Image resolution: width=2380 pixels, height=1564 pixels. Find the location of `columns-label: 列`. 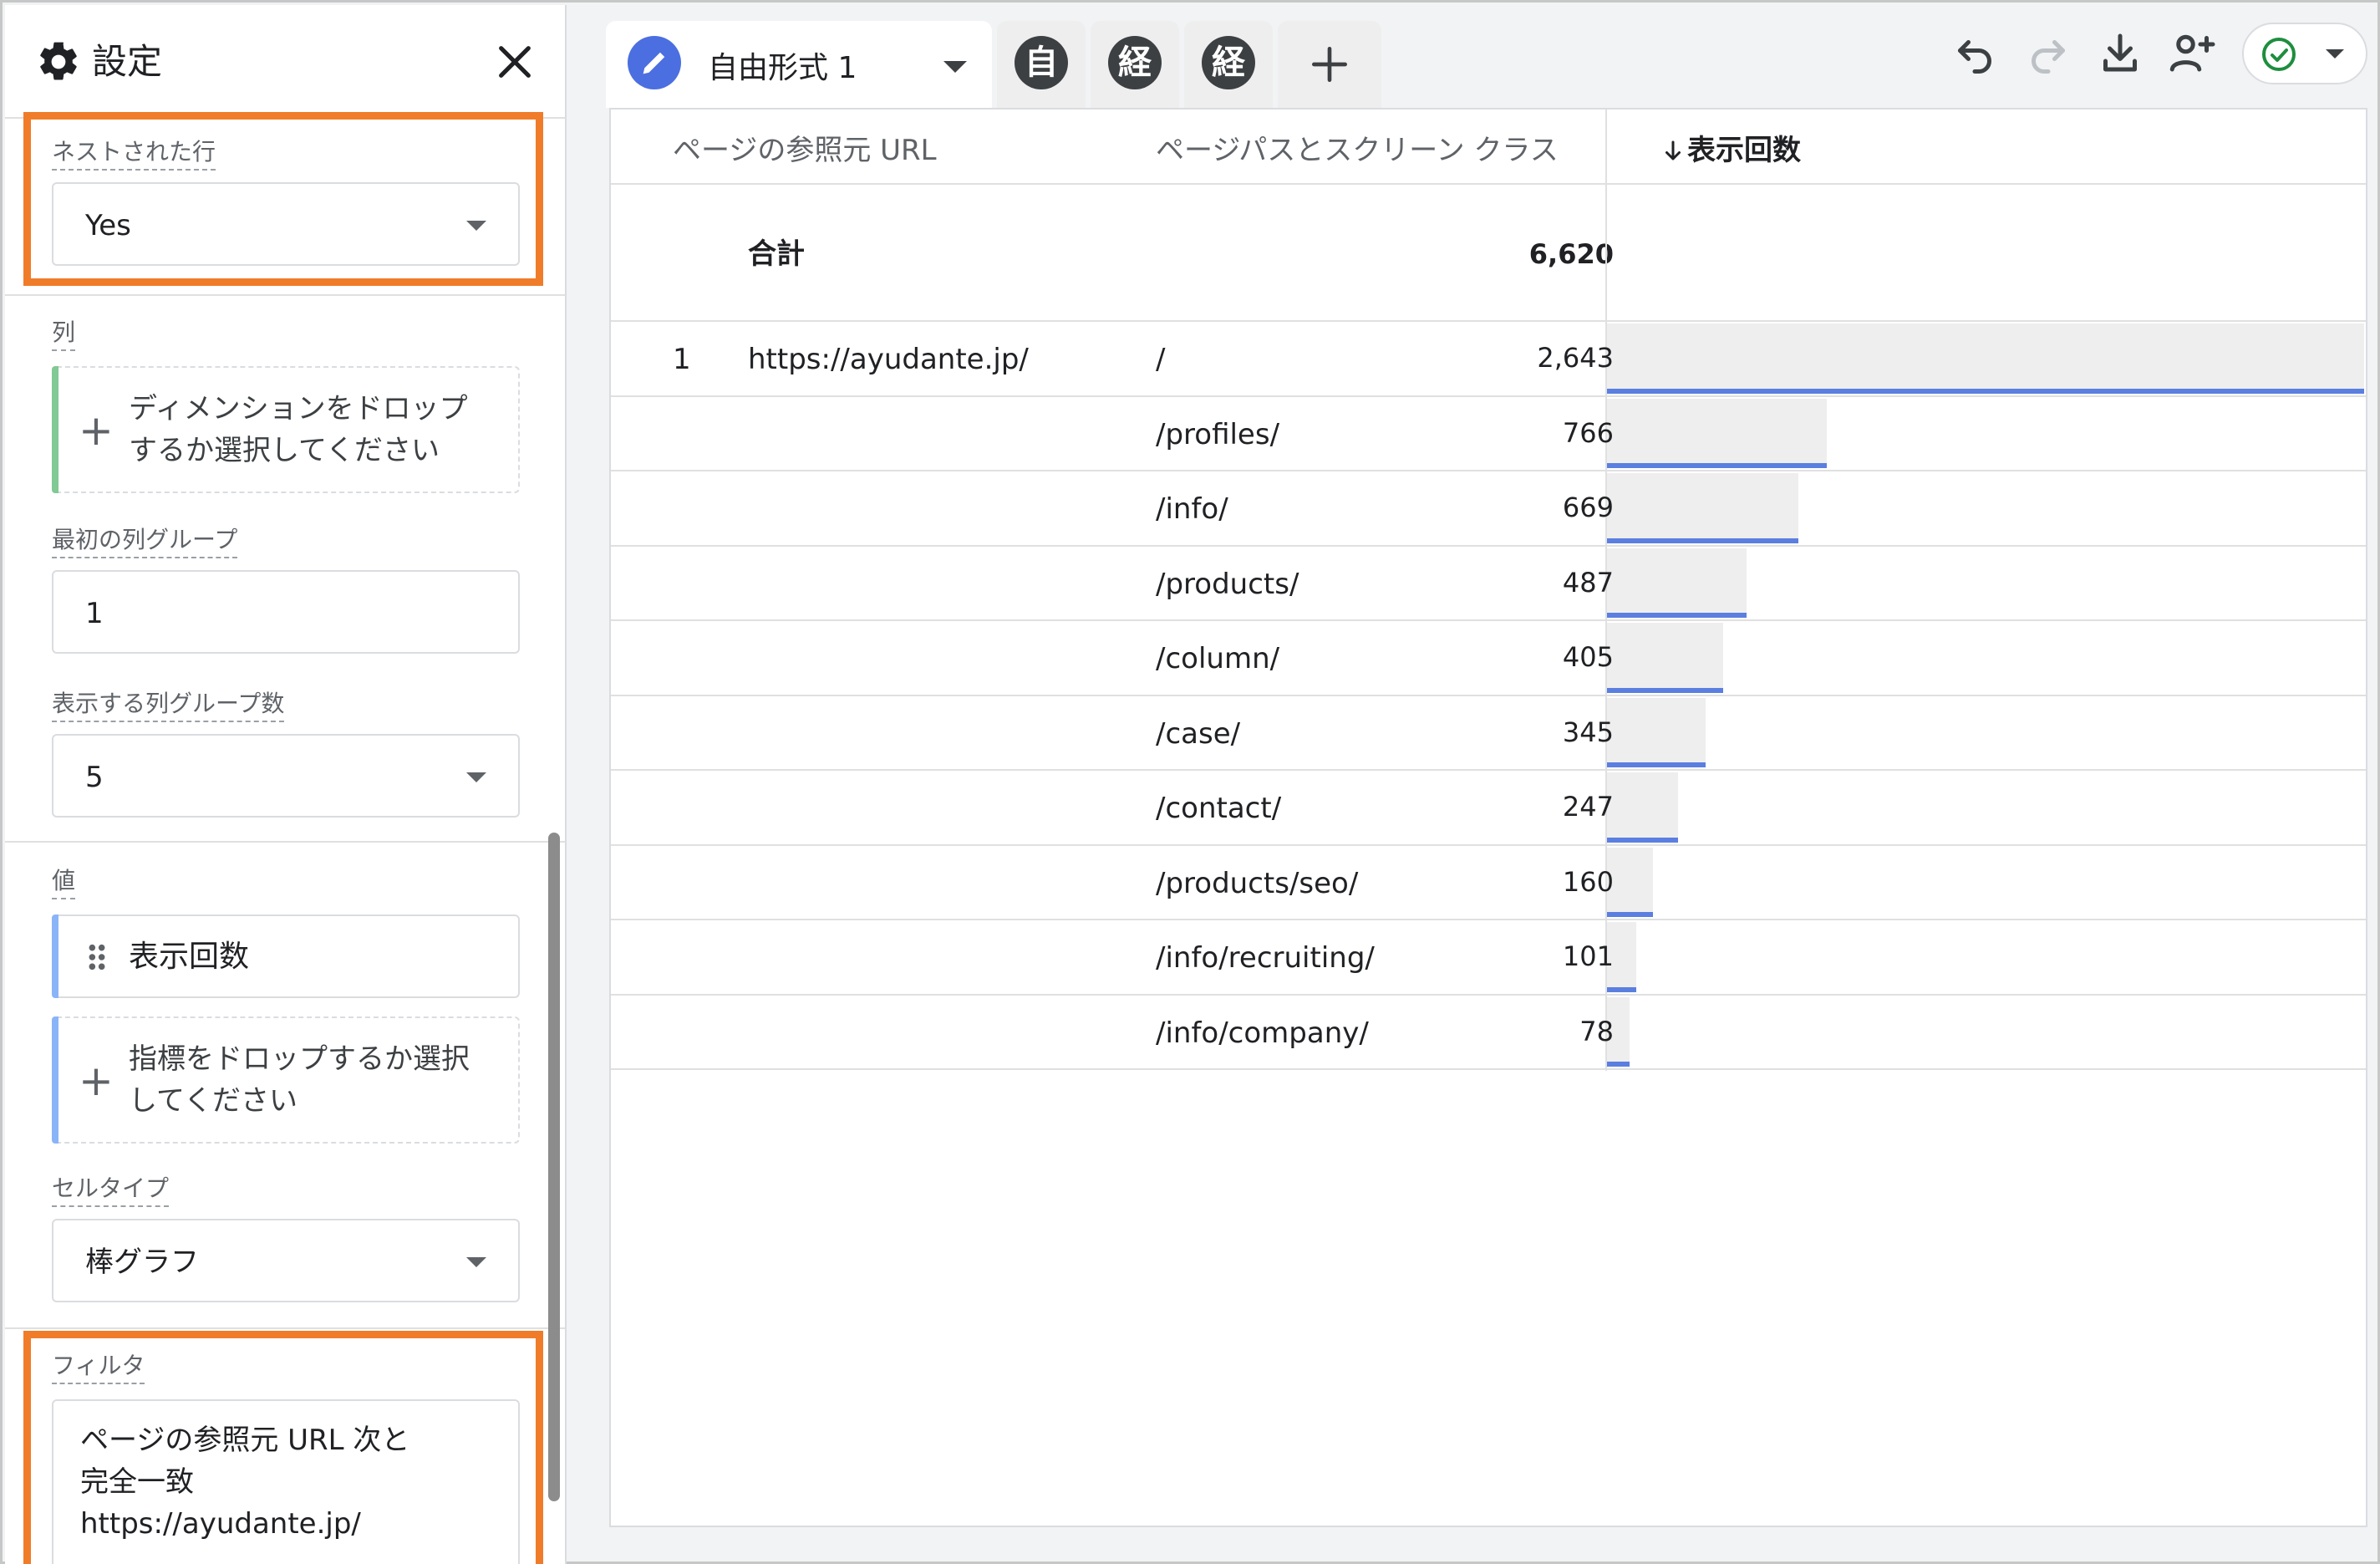

columns-label: 列 is located at coordinates (64, 334).